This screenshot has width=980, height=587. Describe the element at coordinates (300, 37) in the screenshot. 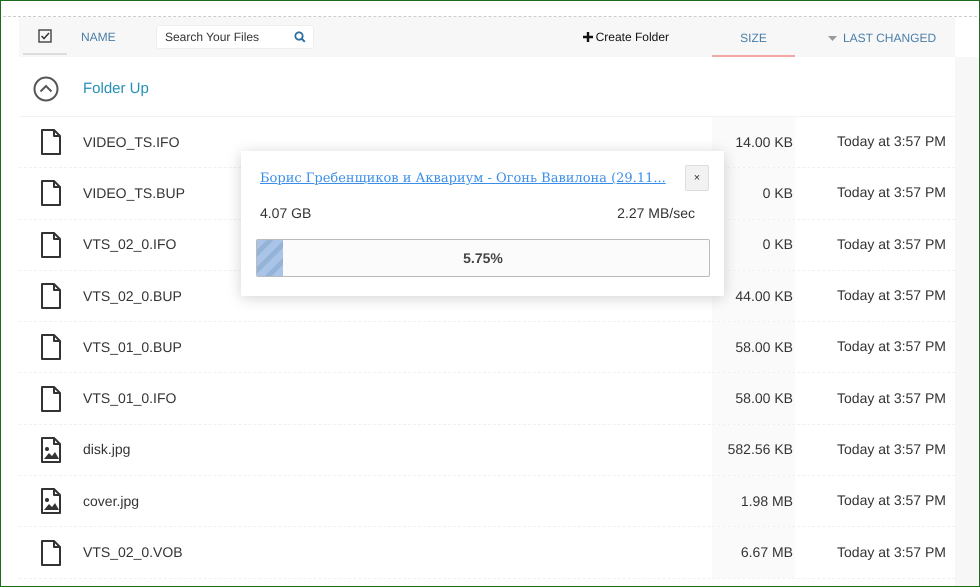

I see `search-icon` at that location.